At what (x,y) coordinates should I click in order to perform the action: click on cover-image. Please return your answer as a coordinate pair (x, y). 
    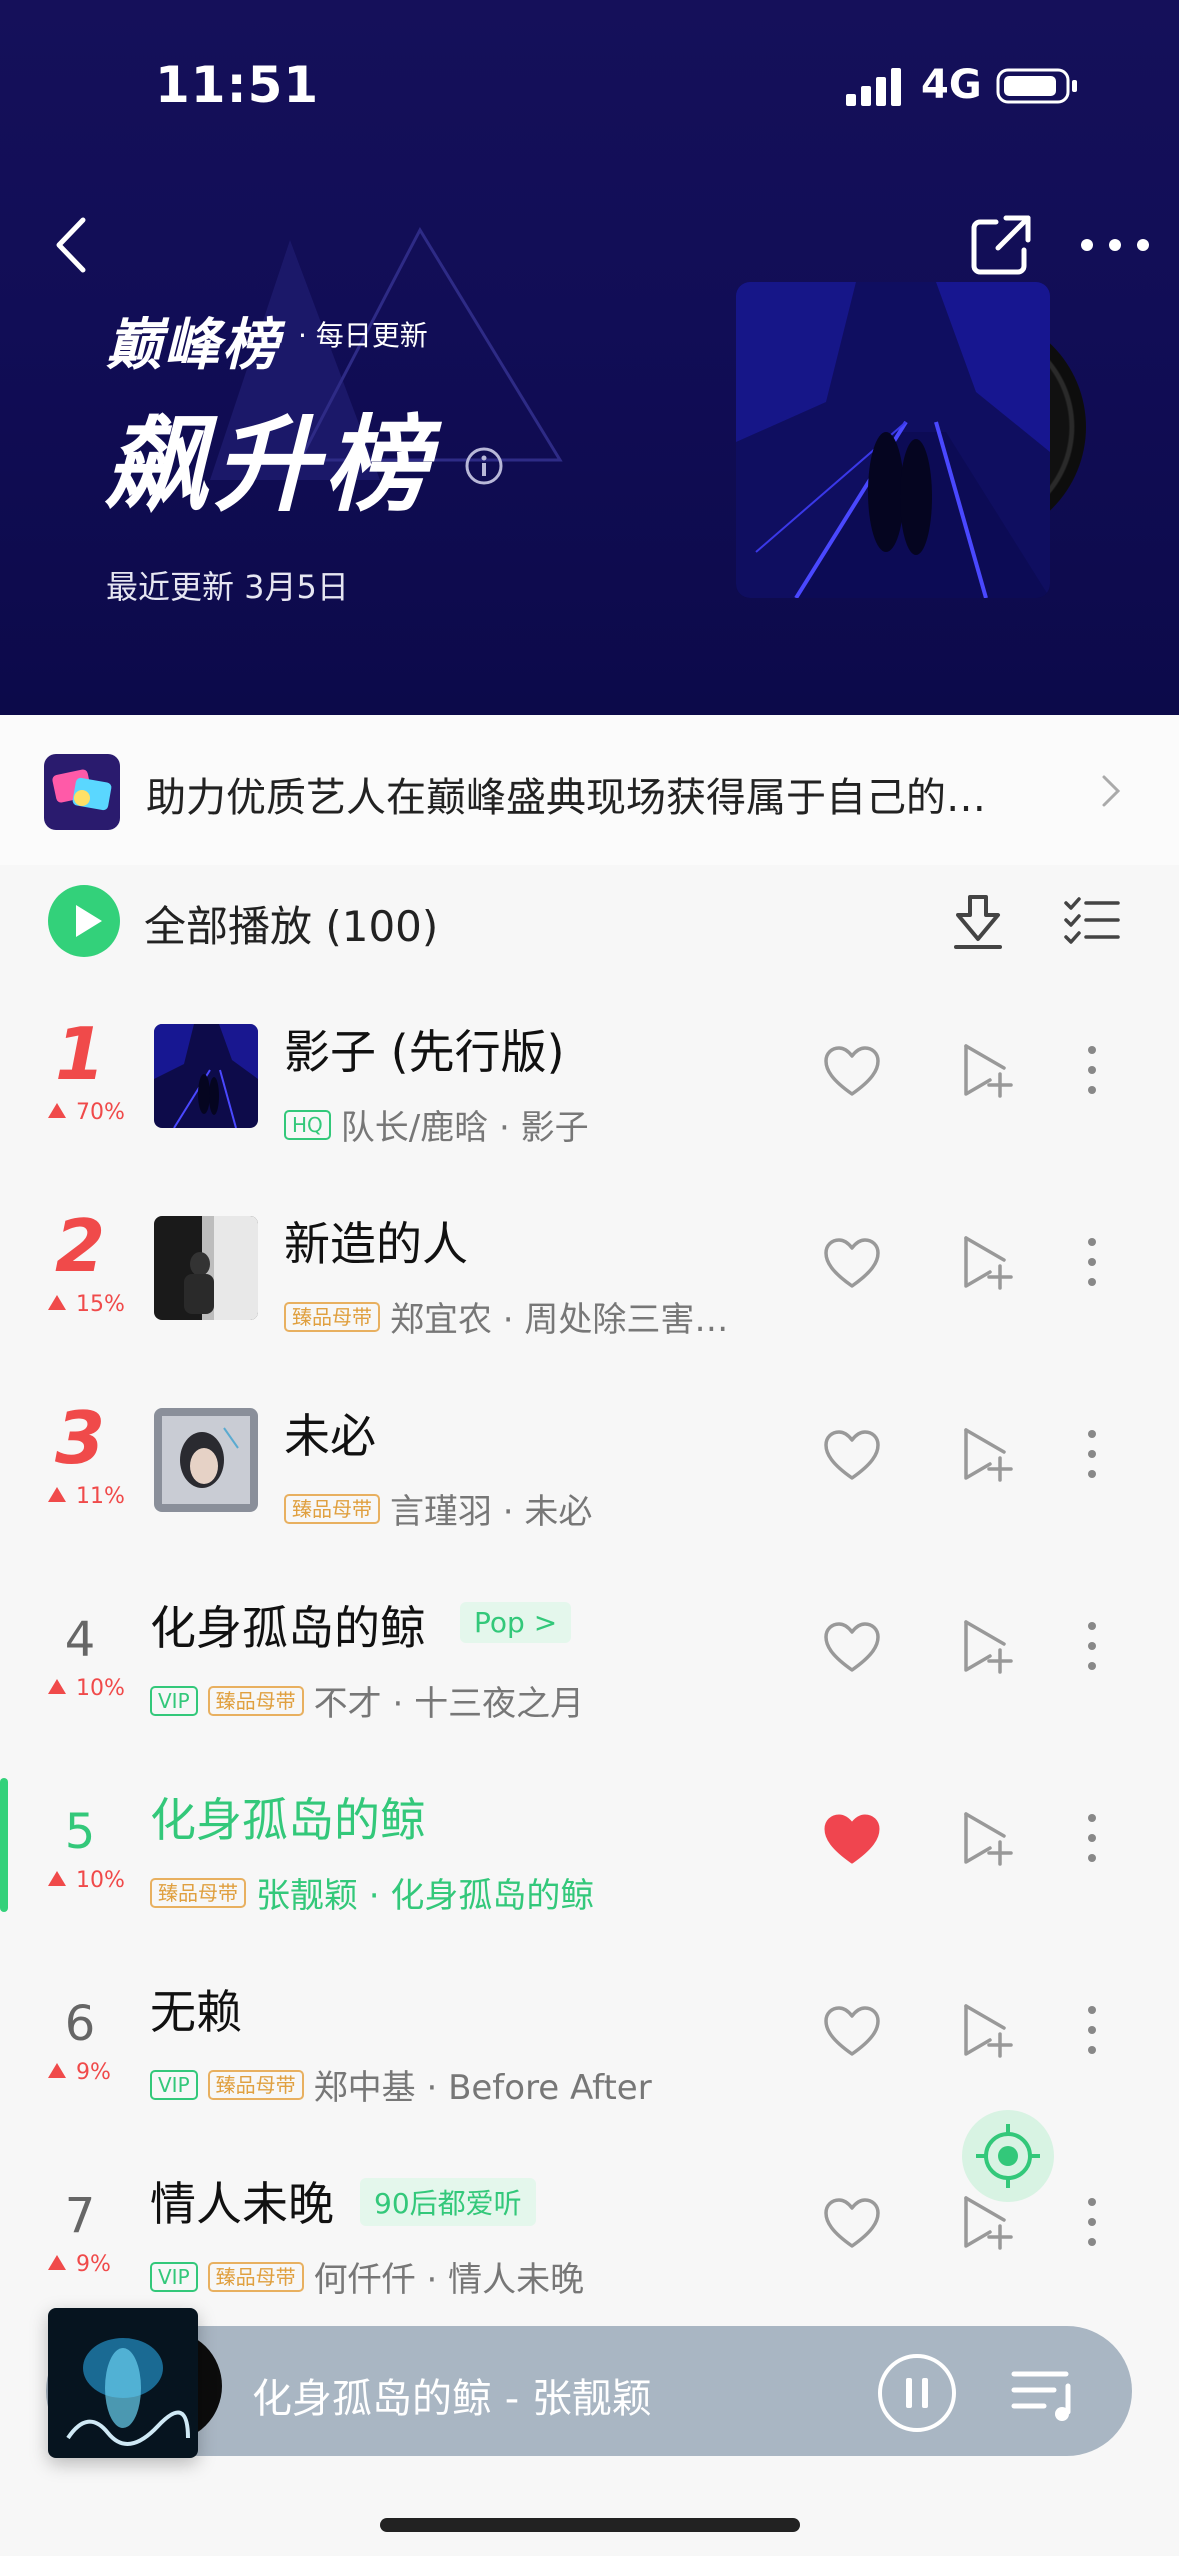
    Looking at the image, I should click on (893, 440).